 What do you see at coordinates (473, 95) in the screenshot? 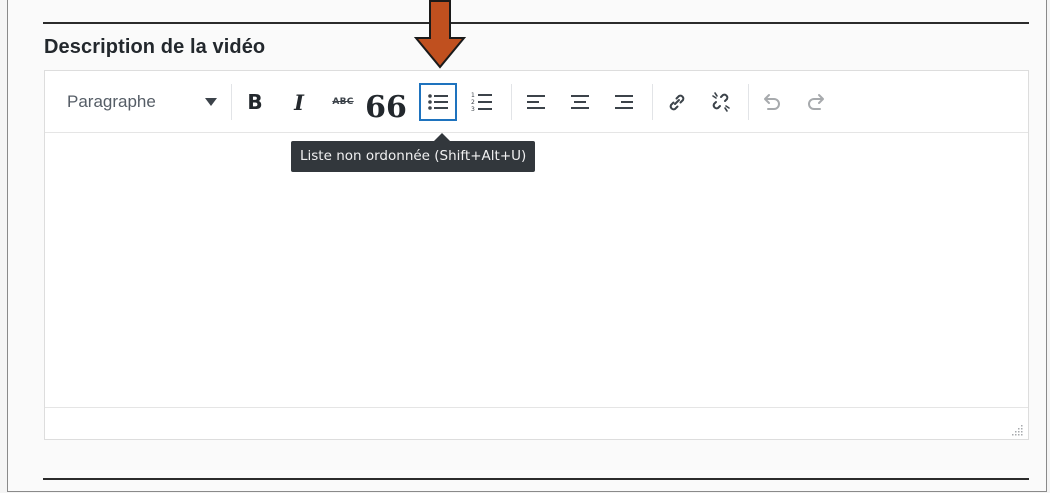
I see `svg-text: 1` at bounding box center [473, 95].